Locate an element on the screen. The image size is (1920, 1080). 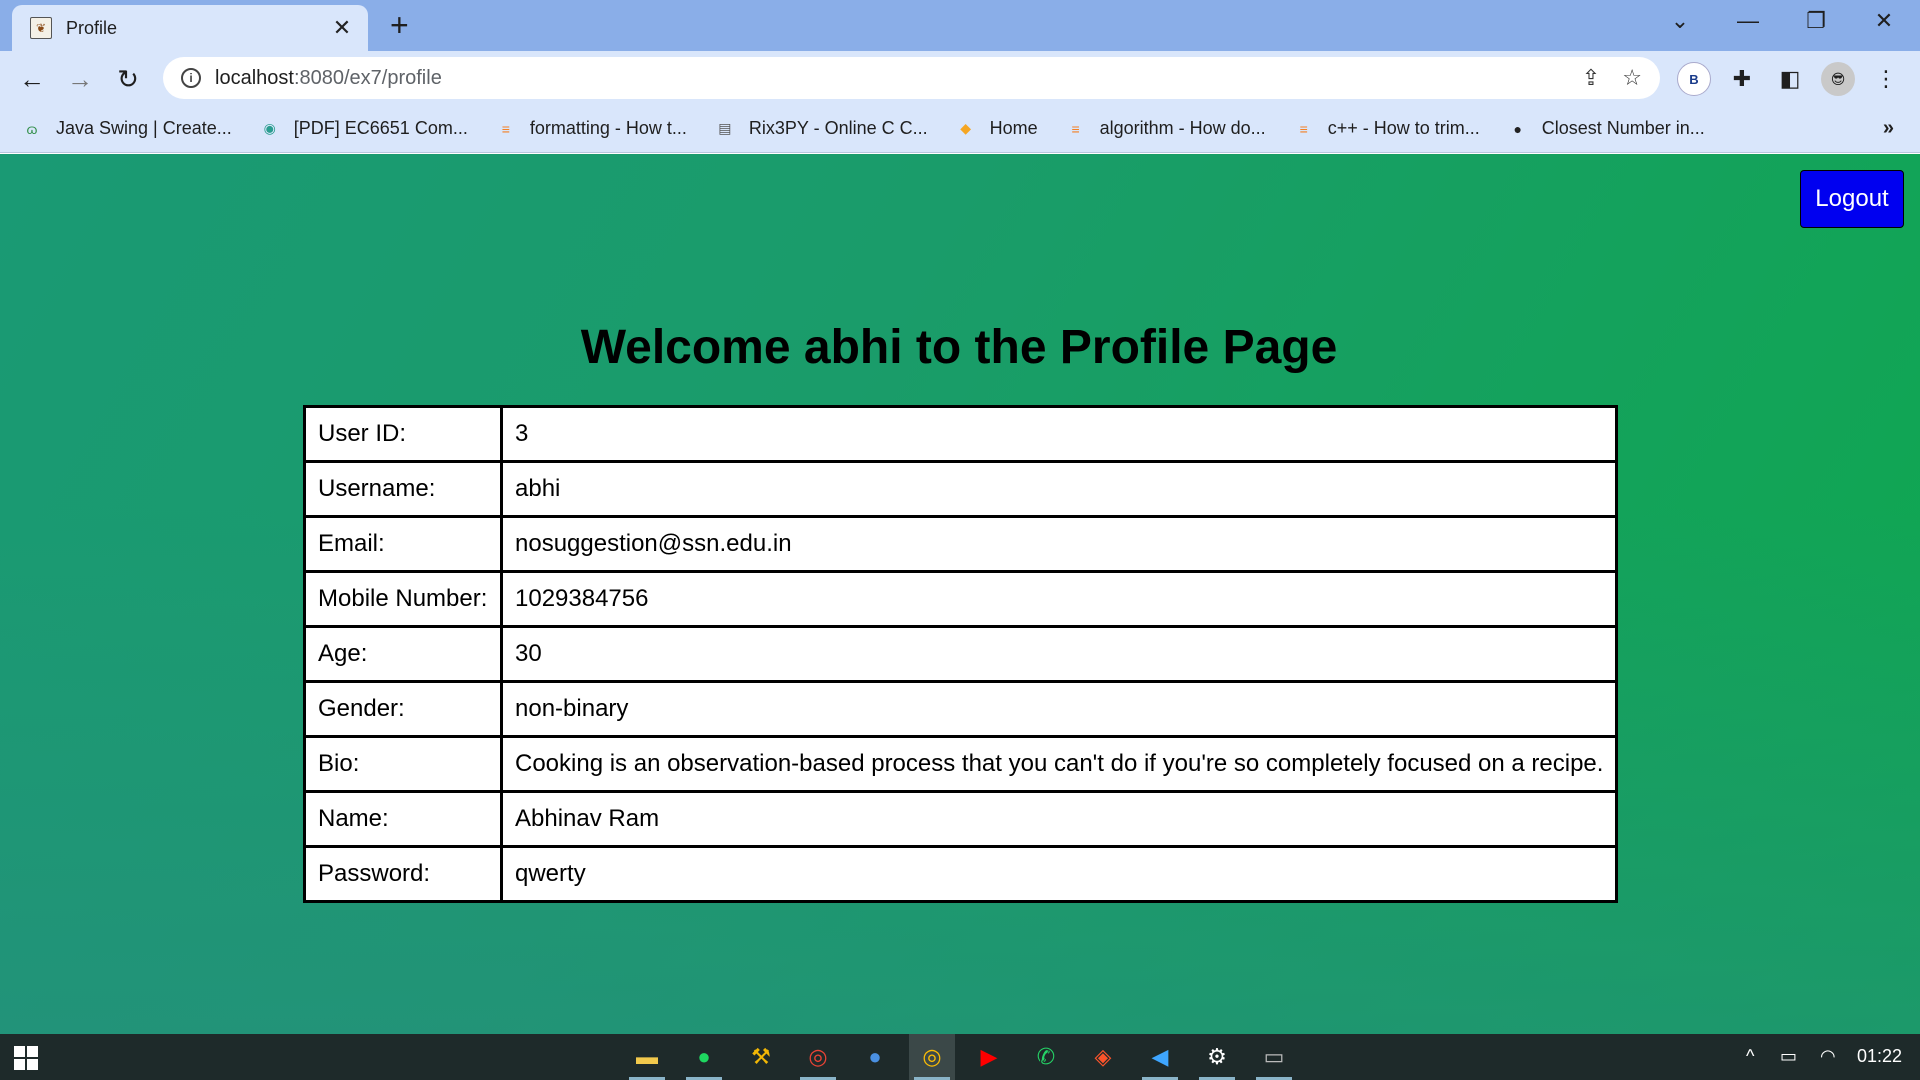
profile-b-icon: B is located at coordinates (1694, 79).